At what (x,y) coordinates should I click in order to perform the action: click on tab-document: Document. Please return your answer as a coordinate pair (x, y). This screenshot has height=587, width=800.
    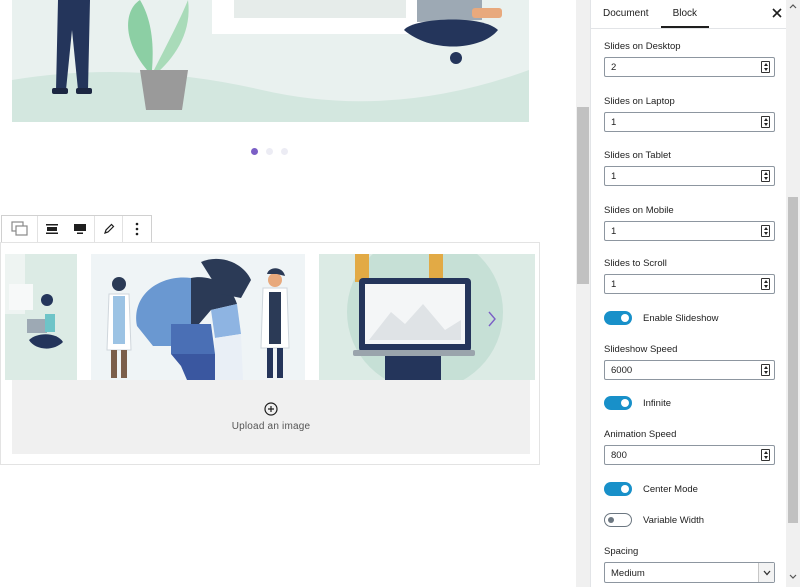
    Looking at the image, I should click on (626, 14).